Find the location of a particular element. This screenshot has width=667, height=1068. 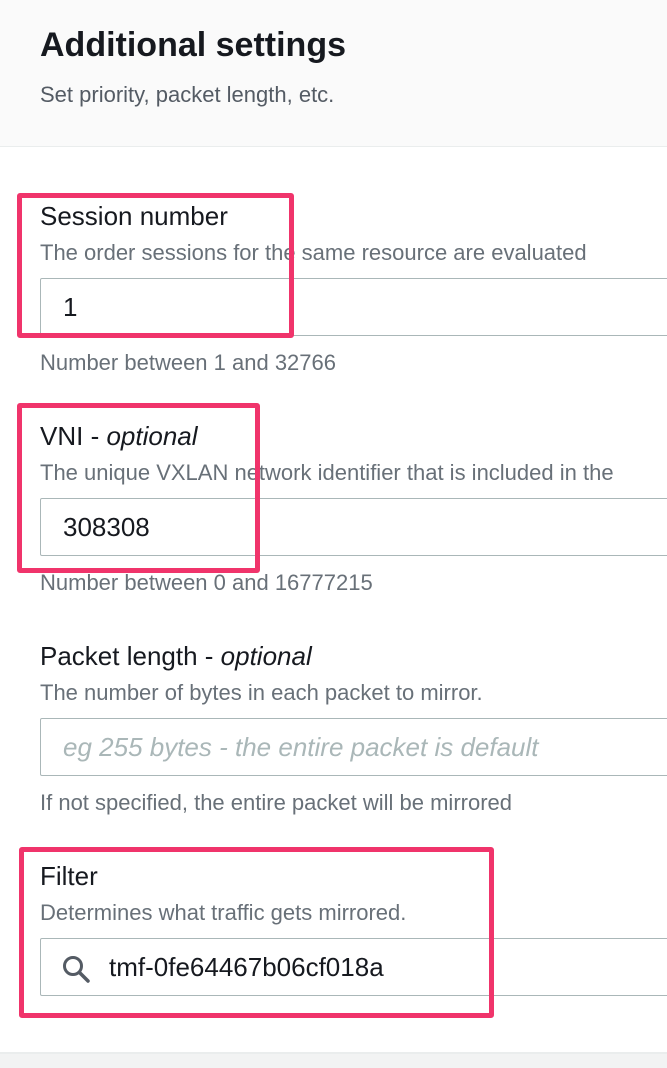

filter-search-input: tmf-0fe64467b06cf018a is located at coordinates (353, 967).